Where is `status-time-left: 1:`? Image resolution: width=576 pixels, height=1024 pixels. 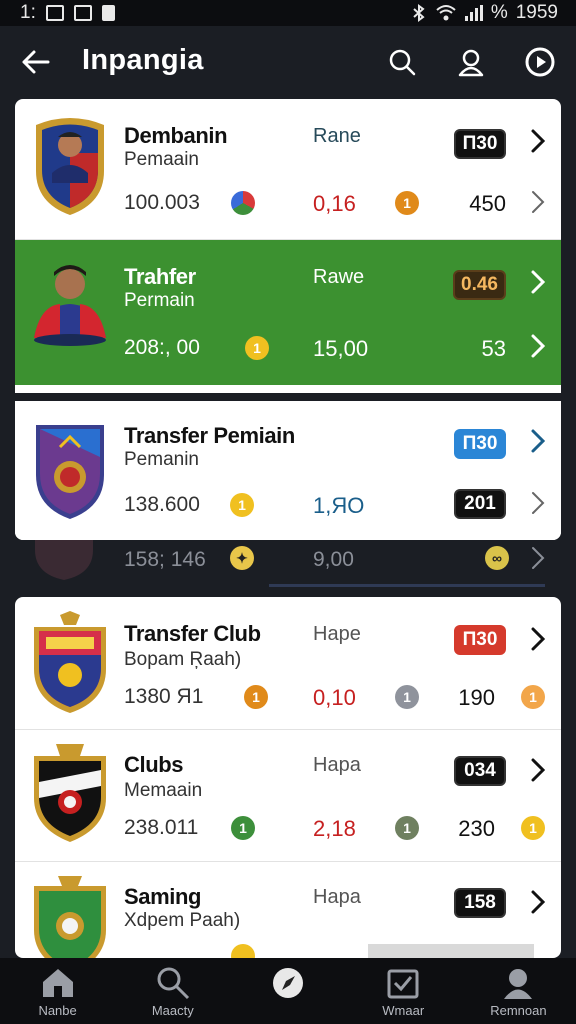
status-time-left: 1: is located at coordinates (28, 12).